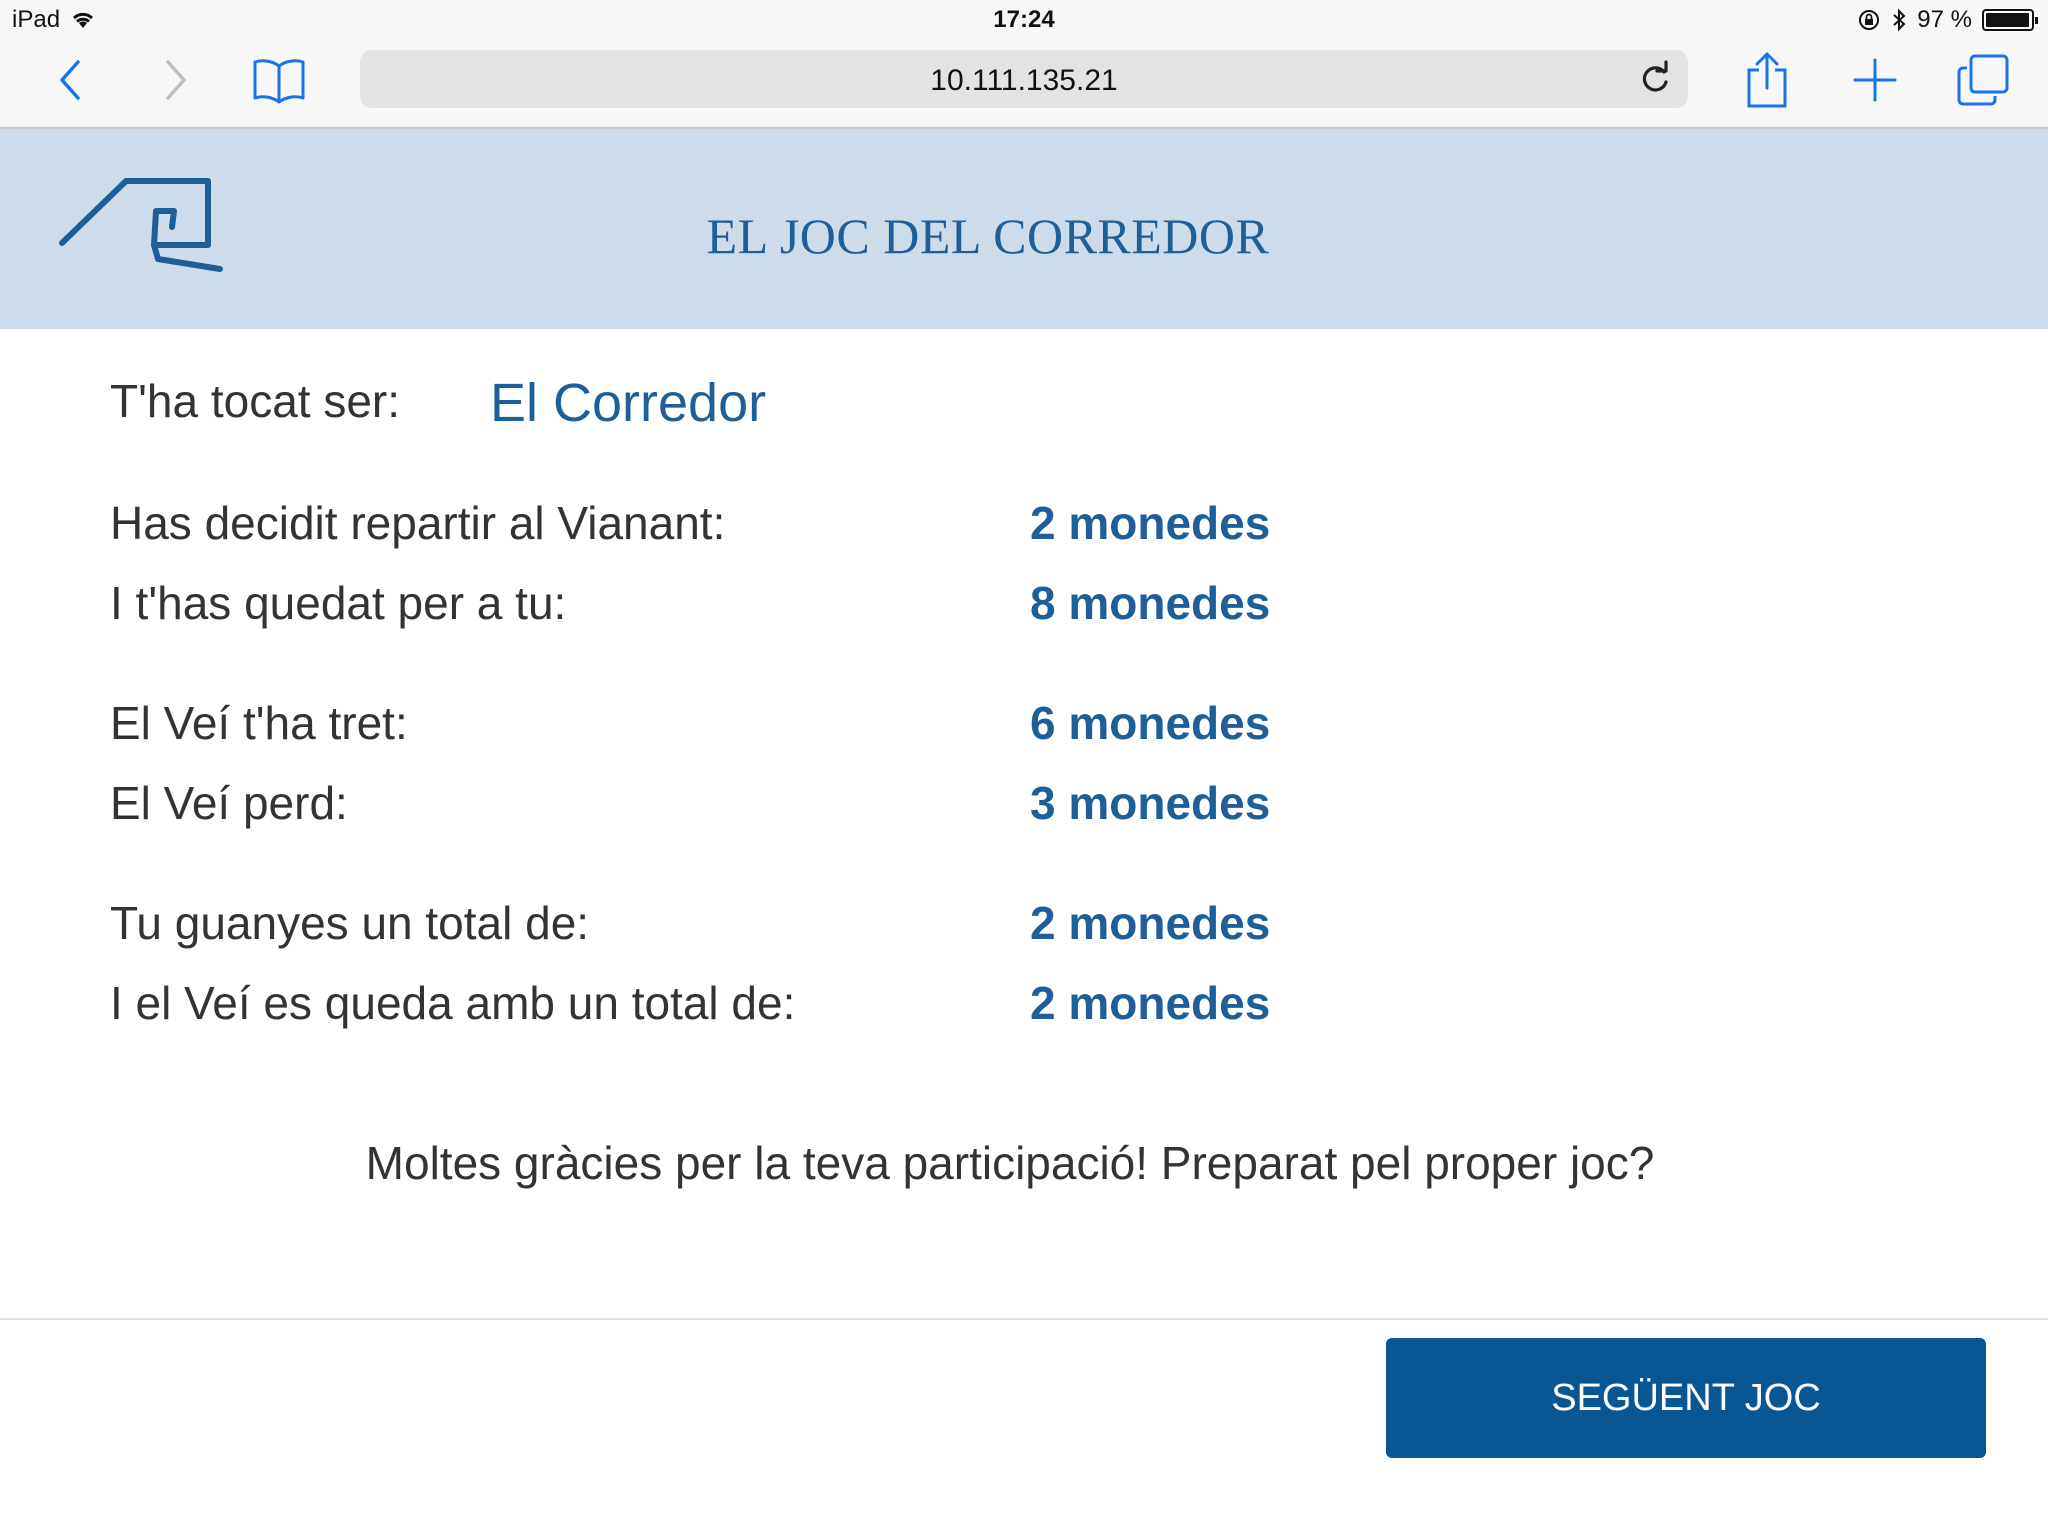 The width and height of the screenshot is (2048, 1536). I want to click on role-value: El Corredor, so click(628, 403).